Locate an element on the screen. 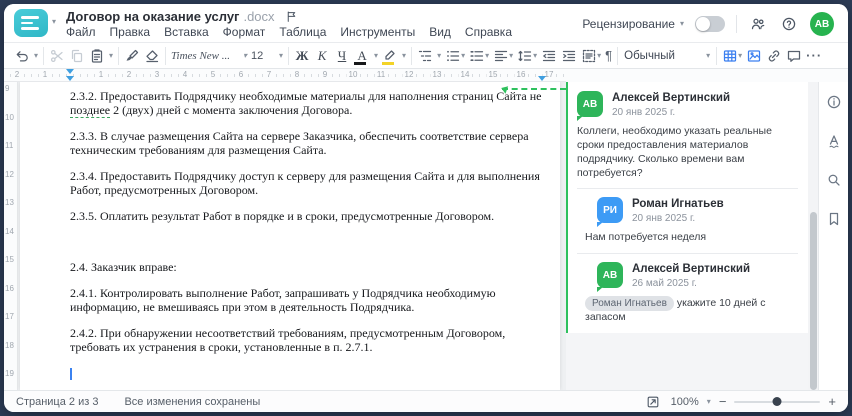 Image resolution: width=852 pixels, height=416 pixels. flag-icon is located at coordinates (291, 16).